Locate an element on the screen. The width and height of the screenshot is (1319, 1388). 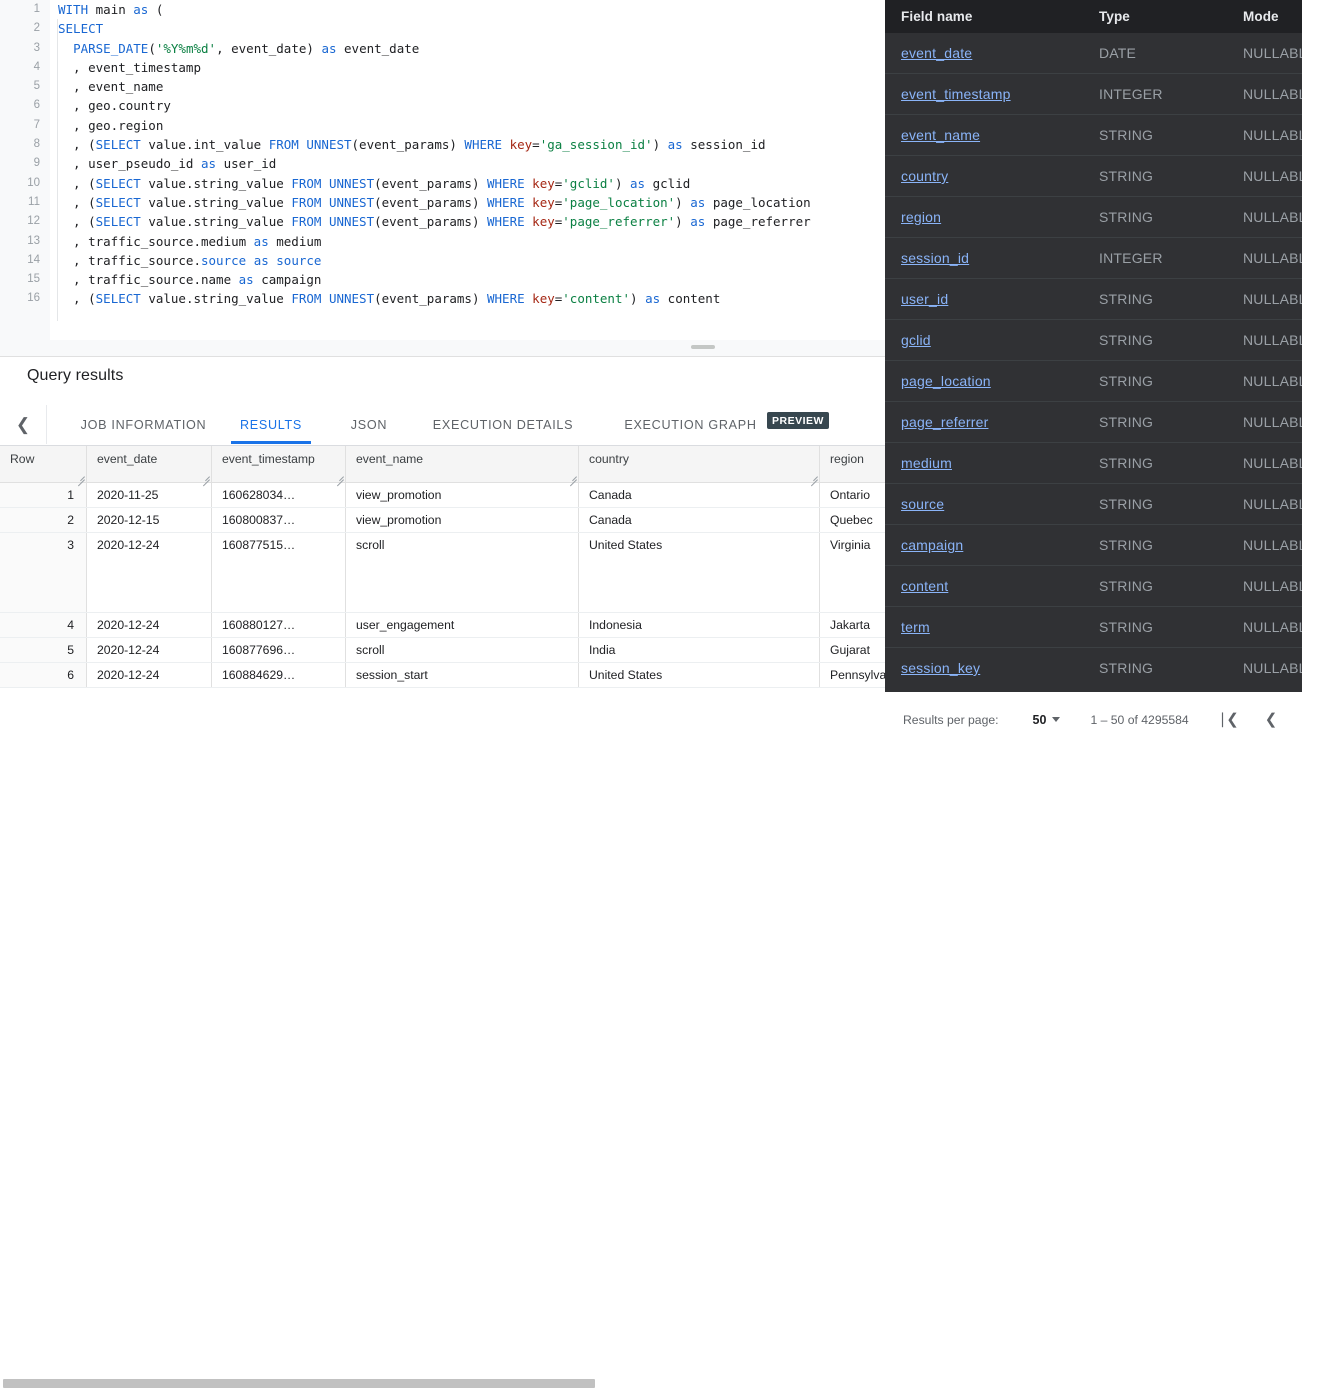
schema-field-link: event_date is located at coordinates (936, 53).